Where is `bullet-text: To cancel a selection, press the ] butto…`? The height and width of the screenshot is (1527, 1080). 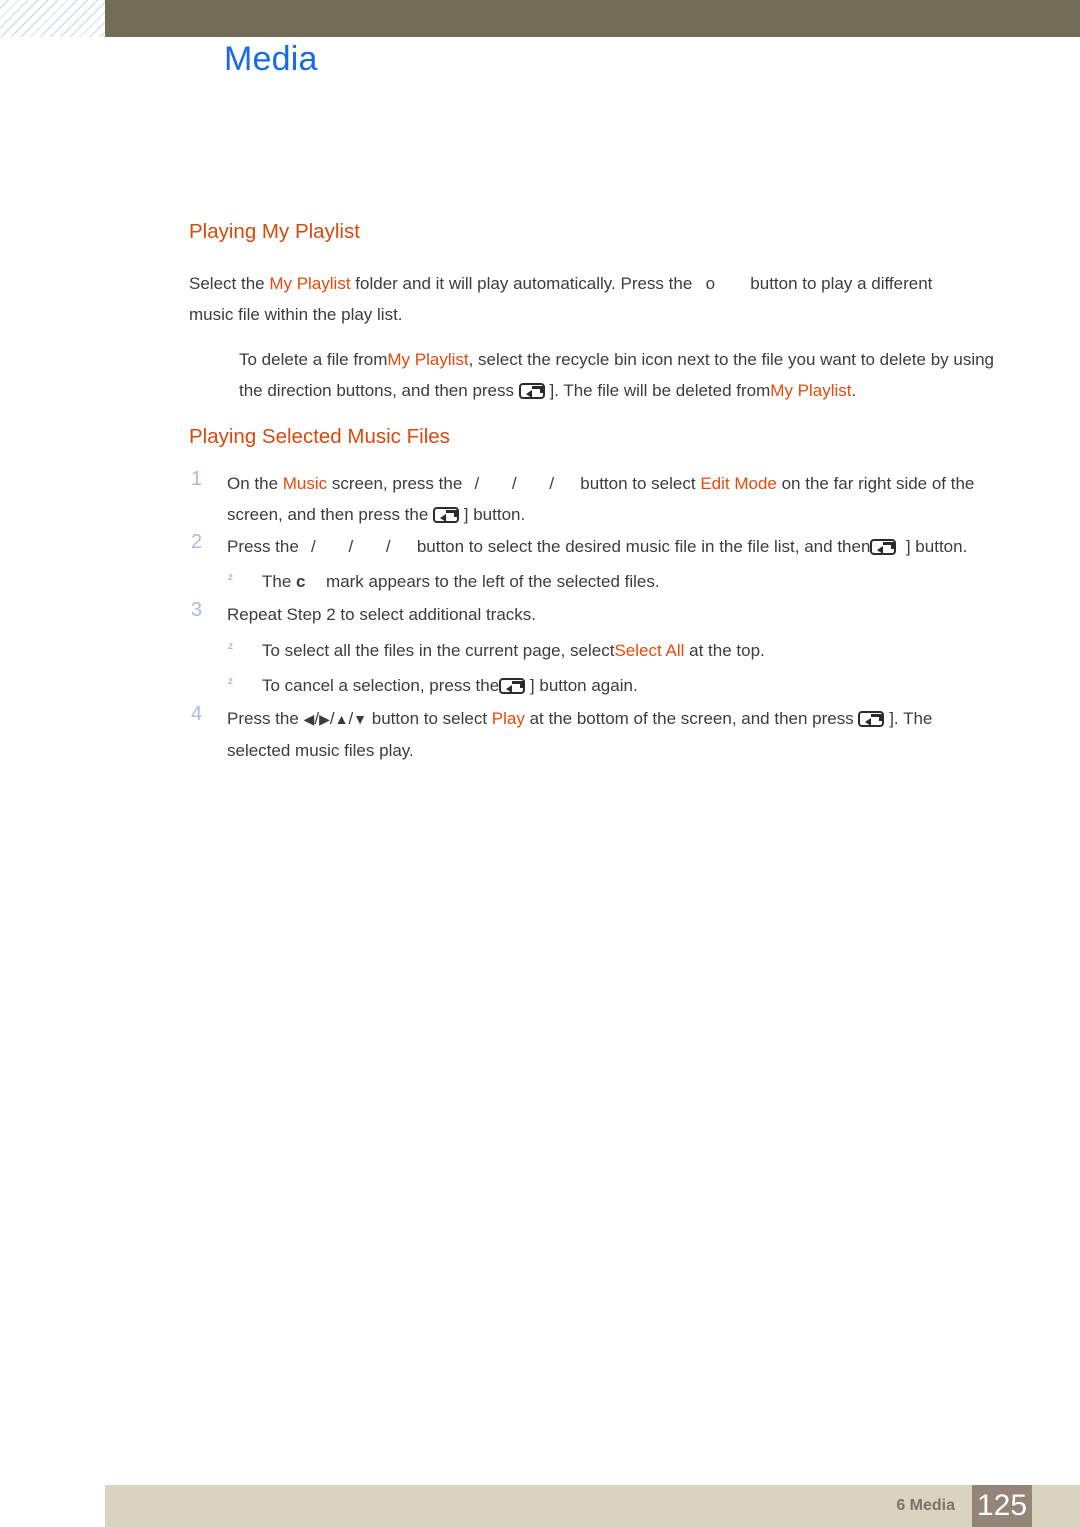
bullet-text: To cancel a selection, press the ] butto… is located at coordinates (642, 685).